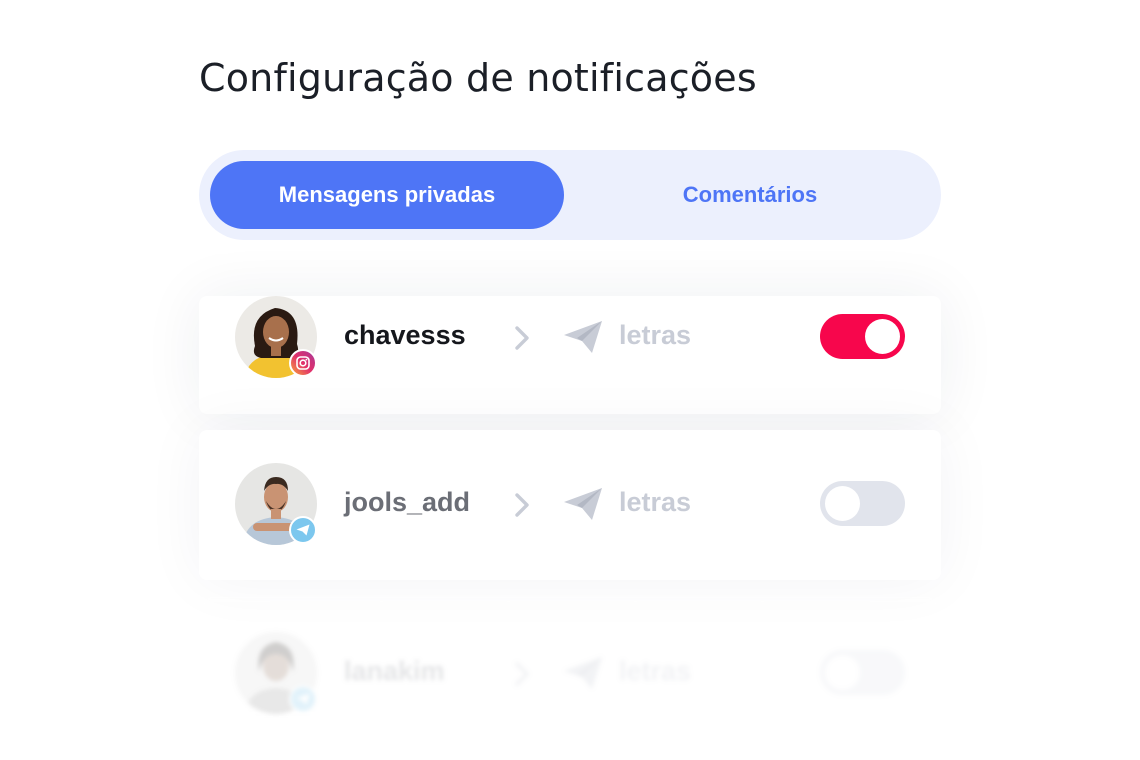 Image resolution: width=1140 pixels, height=760 pixels. I want to click on account-card: jools_add letras, so click(570, 505).